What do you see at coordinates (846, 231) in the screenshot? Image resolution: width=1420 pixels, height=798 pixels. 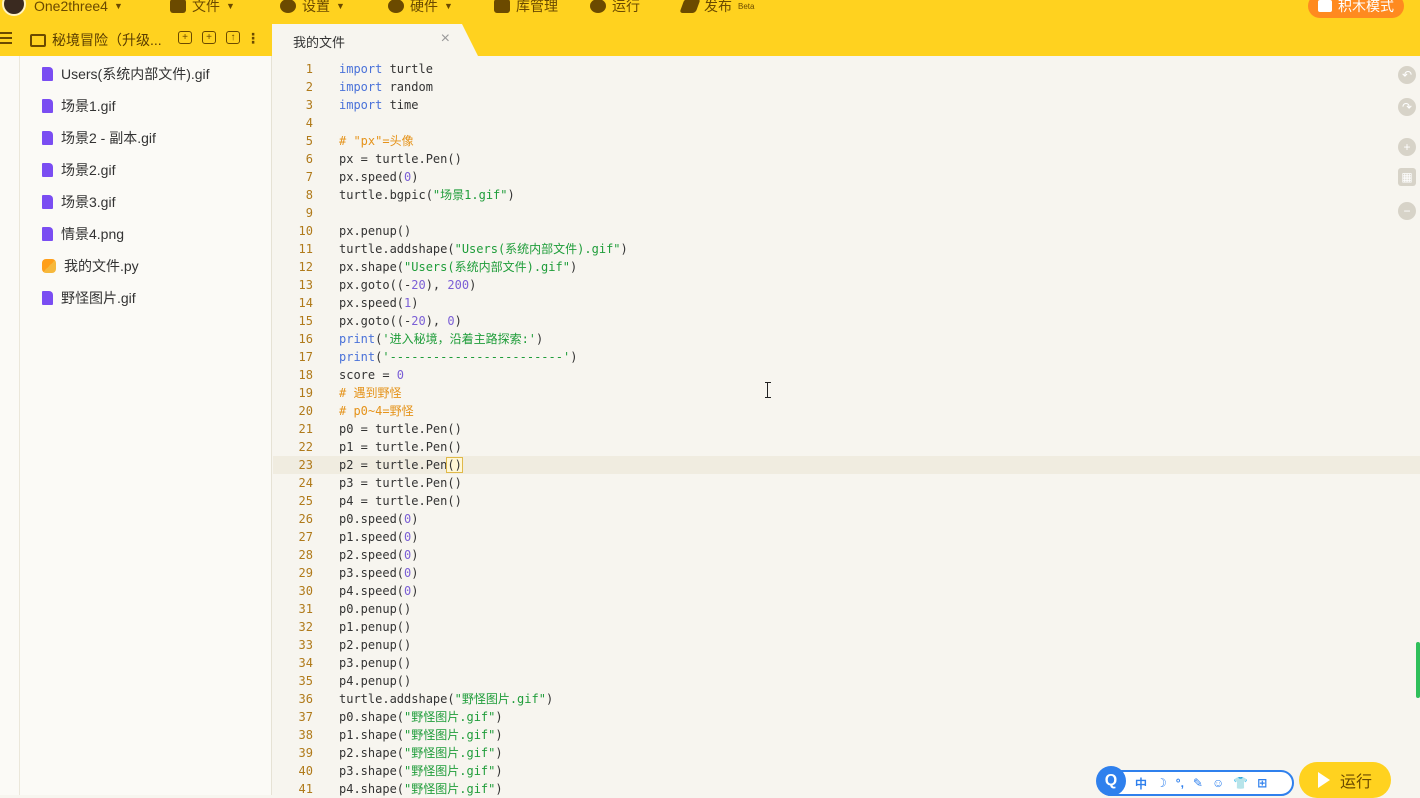 I see `code-line: 10 px.penup()` at bounding box center [846, 231].